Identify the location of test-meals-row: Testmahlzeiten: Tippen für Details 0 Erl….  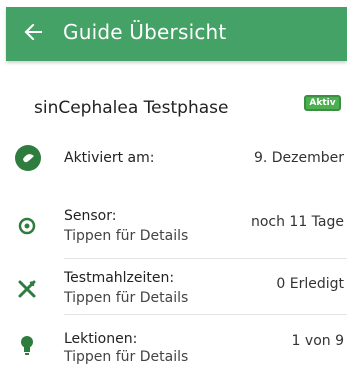
(173, 288).